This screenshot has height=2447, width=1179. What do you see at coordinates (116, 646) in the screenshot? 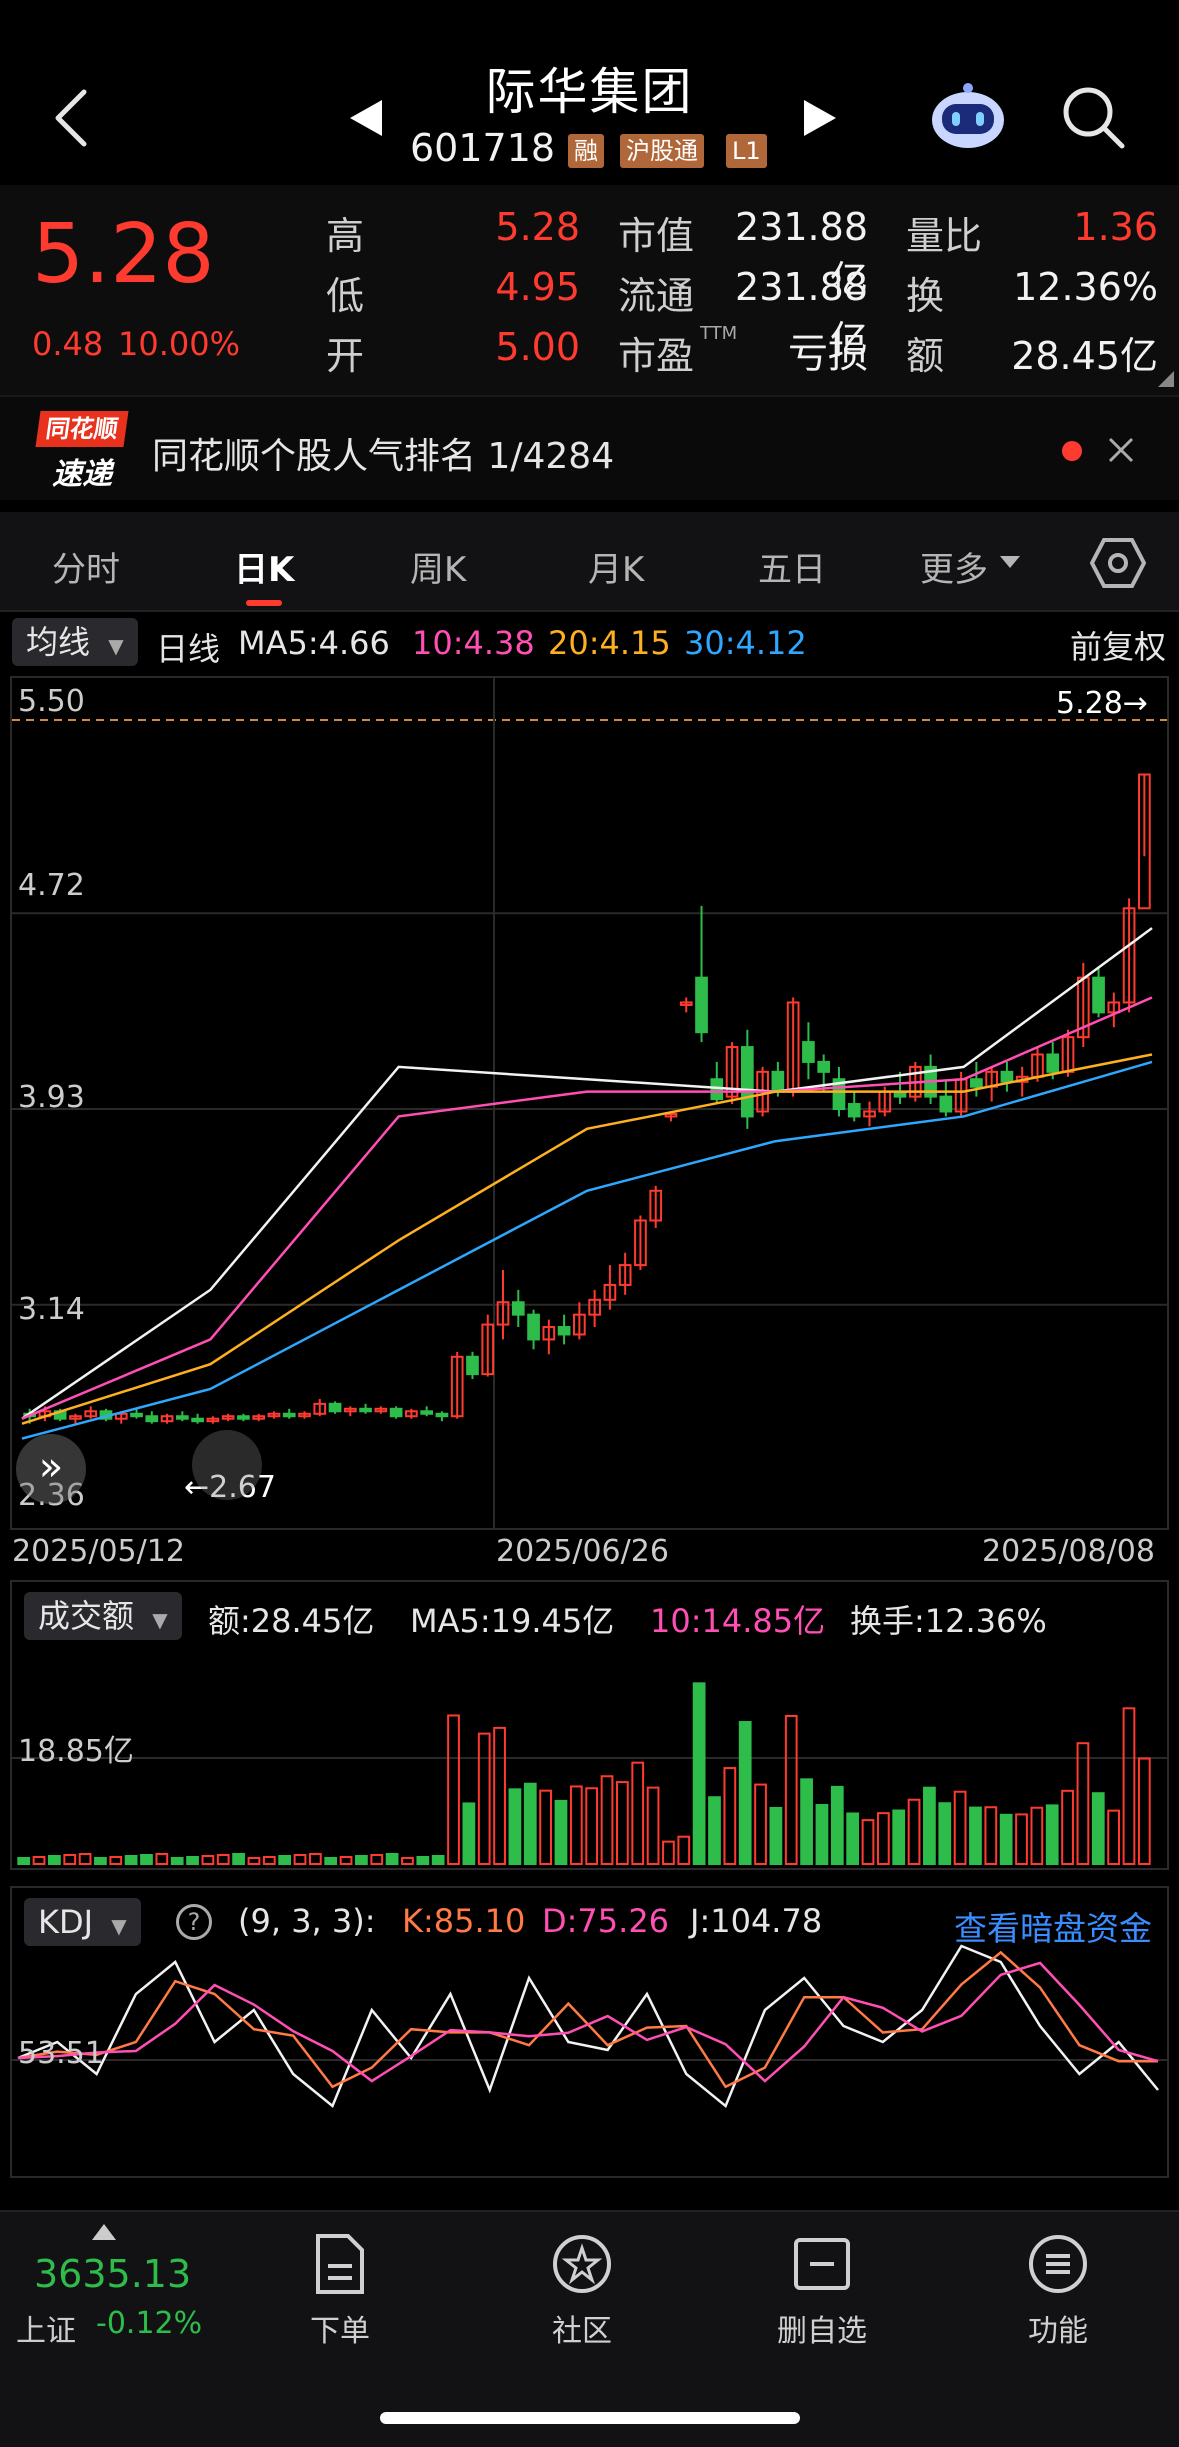
I see `dropdown-icon: ▼` at bounding box center [116, 646].